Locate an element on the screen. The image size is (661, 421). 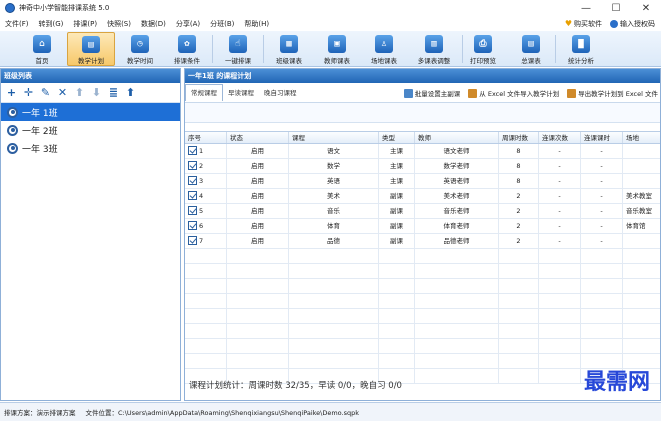
master-timetable-button: ▤ 总课表 is located at coordinates (531, 49).